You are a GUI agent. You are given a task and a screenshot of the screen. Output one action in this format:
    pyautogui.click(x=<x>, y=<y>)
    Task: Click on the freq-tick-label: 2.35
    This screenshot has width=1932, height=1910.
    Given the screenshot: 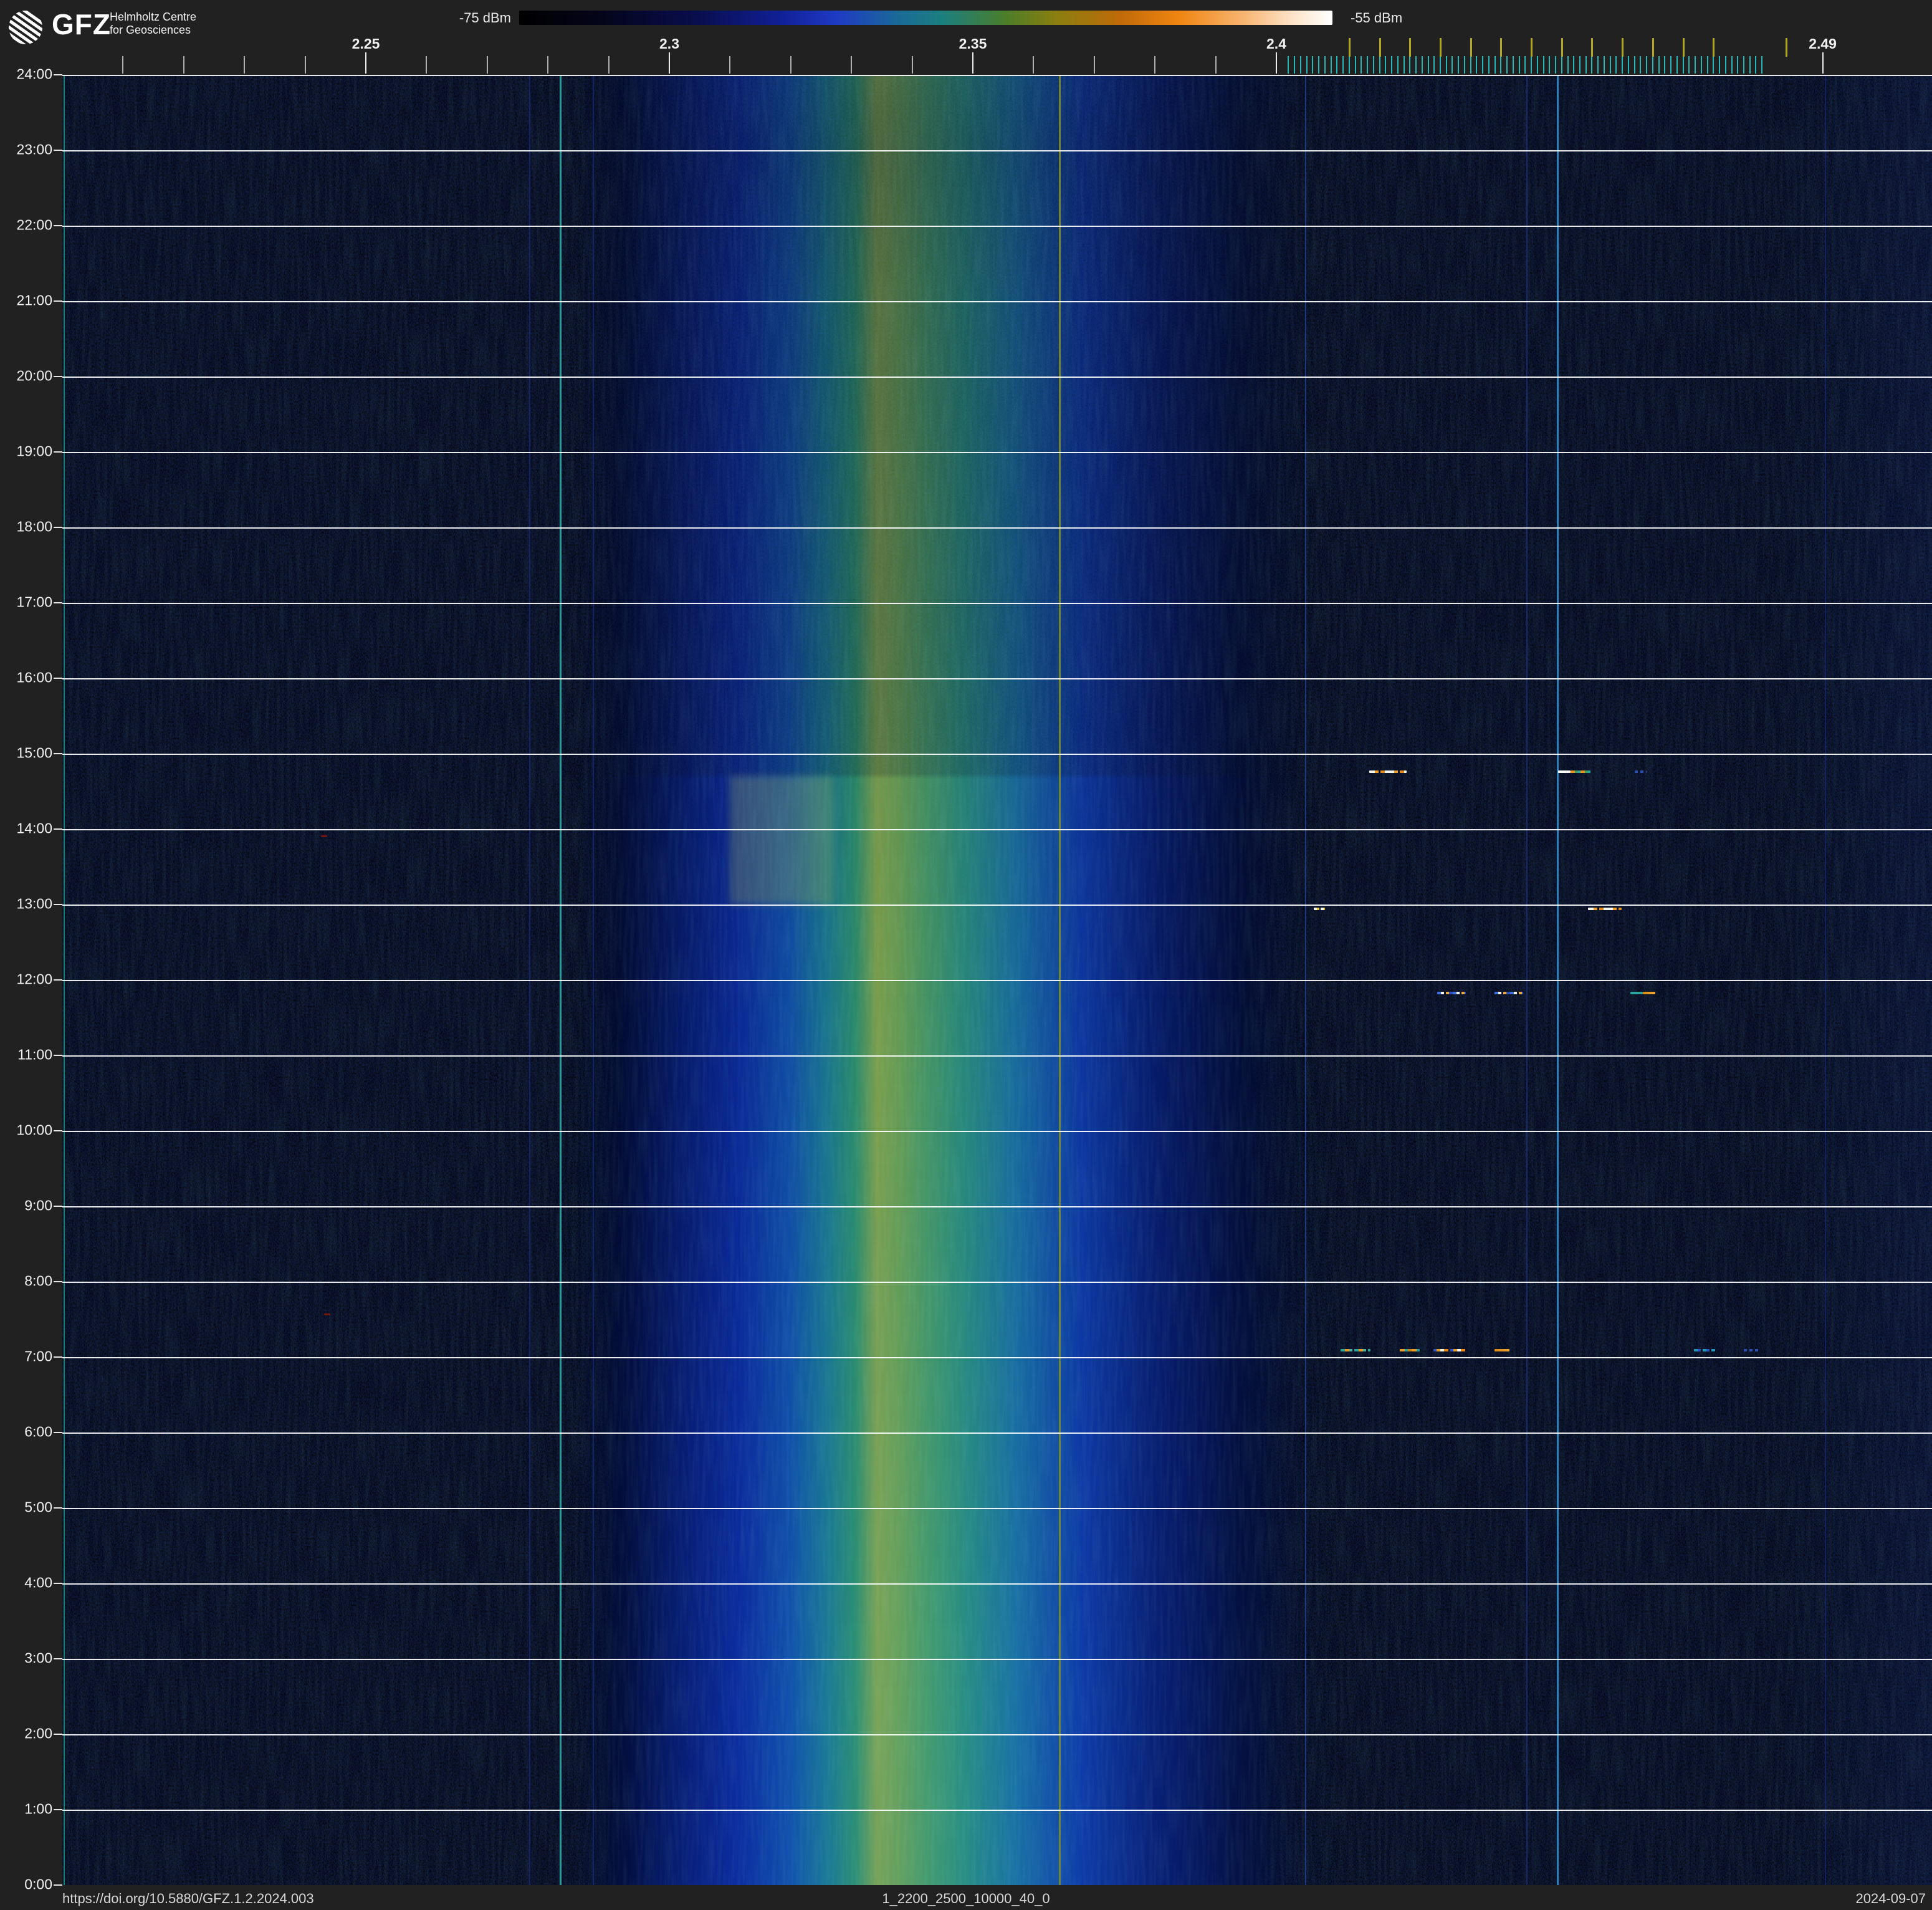 What is the action you would take?
    pyautogui.click(x=973, y=44)
    